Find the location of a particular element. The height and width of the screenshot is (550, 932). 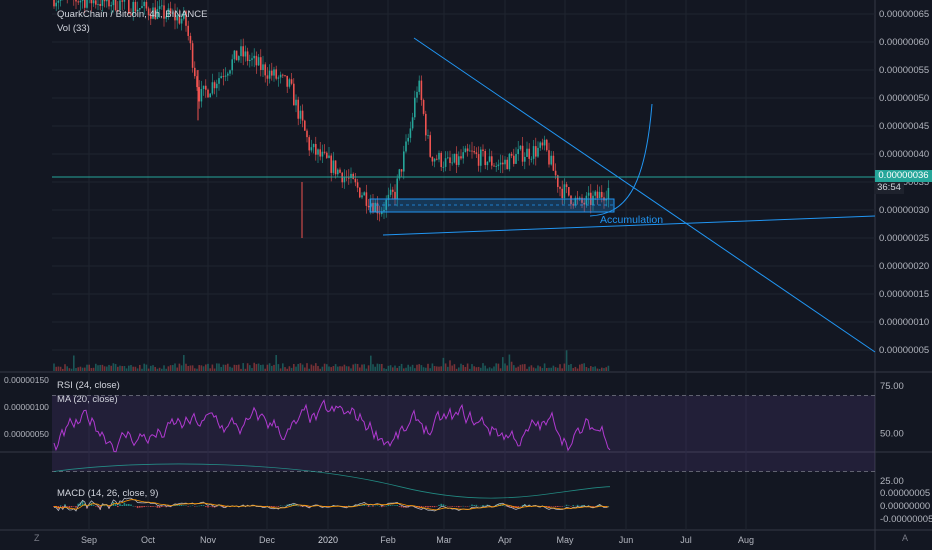

time-axis-label: May is located at coordinates (565, 540).